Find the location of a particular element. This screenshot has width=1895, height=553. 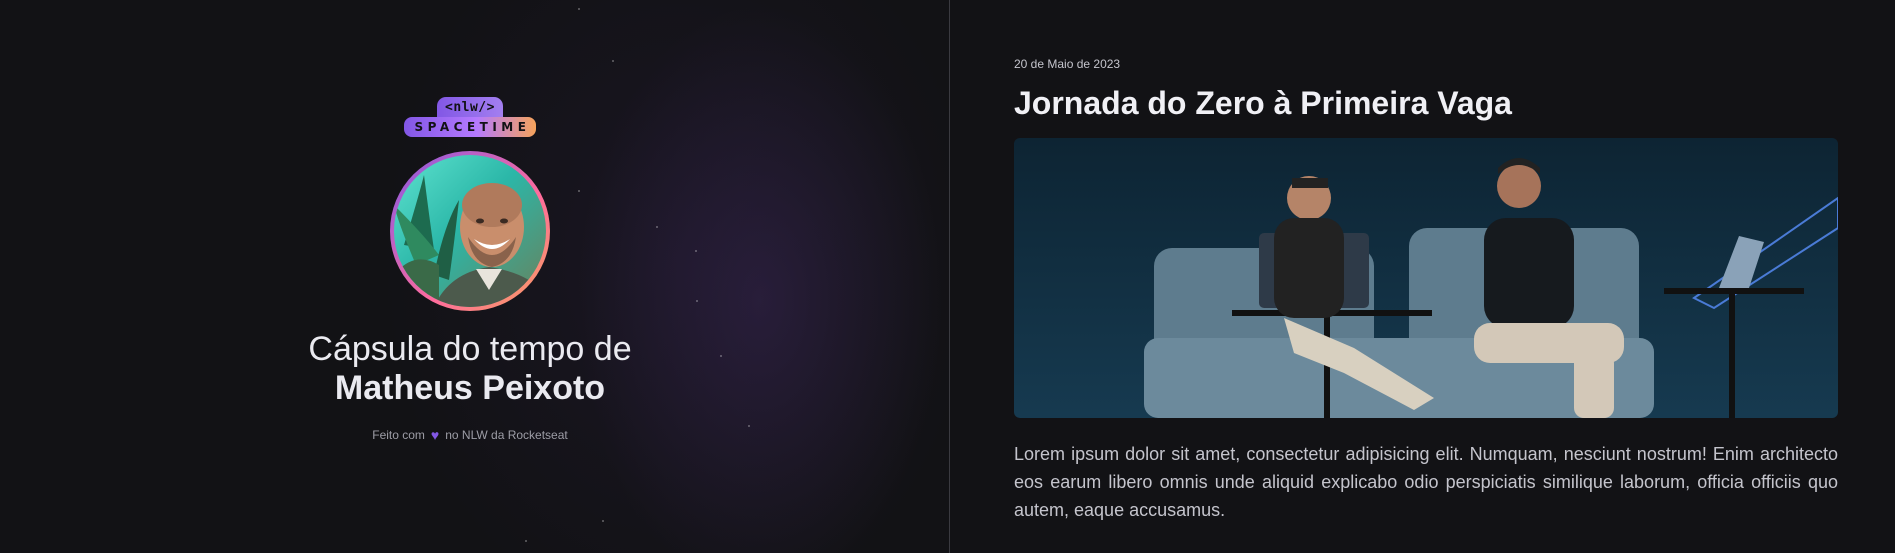

logo-tag: <nlw/> is located at coordinates (470, 107).